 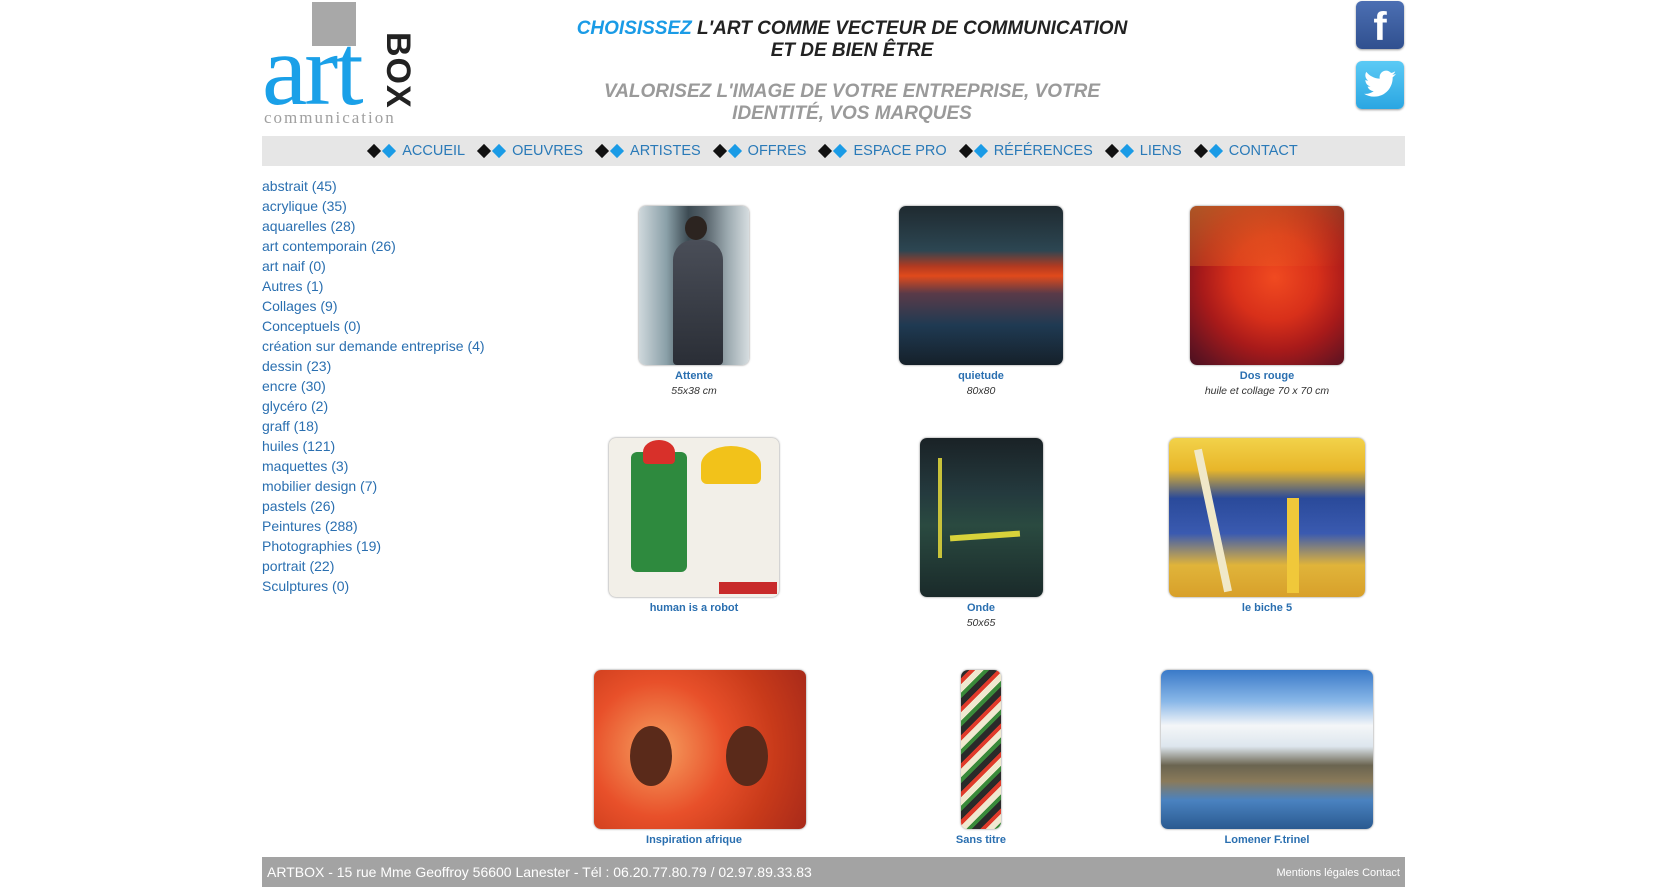 What do you see at coordinates (981, 623) in the screenshot?
I see `artwork-size: 50x65` at bounding box center [981, 623].